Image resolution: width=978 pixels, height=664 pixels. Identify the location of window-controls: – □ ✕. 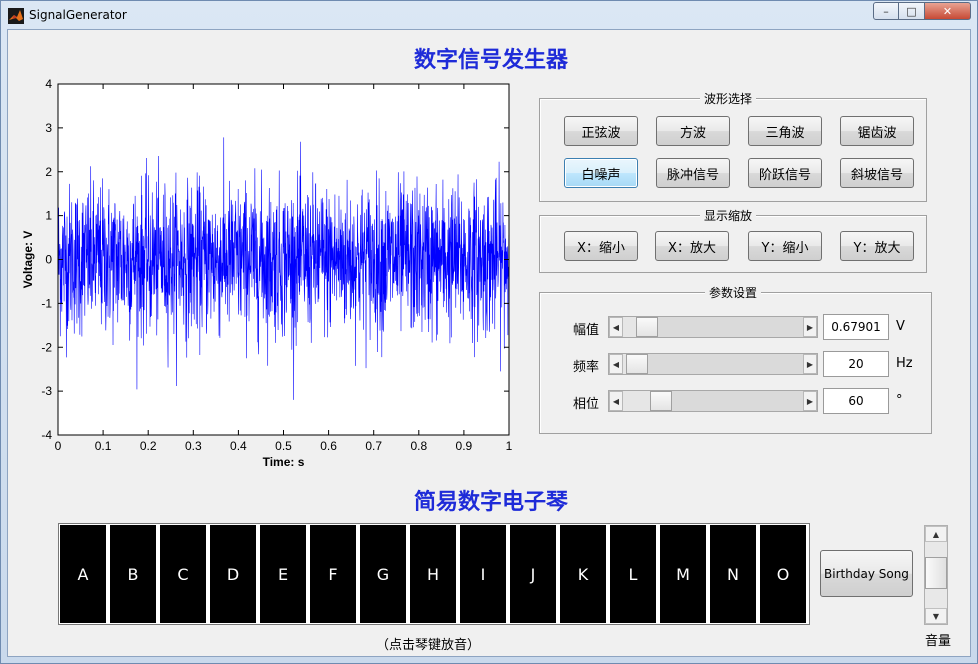
(922, 12).